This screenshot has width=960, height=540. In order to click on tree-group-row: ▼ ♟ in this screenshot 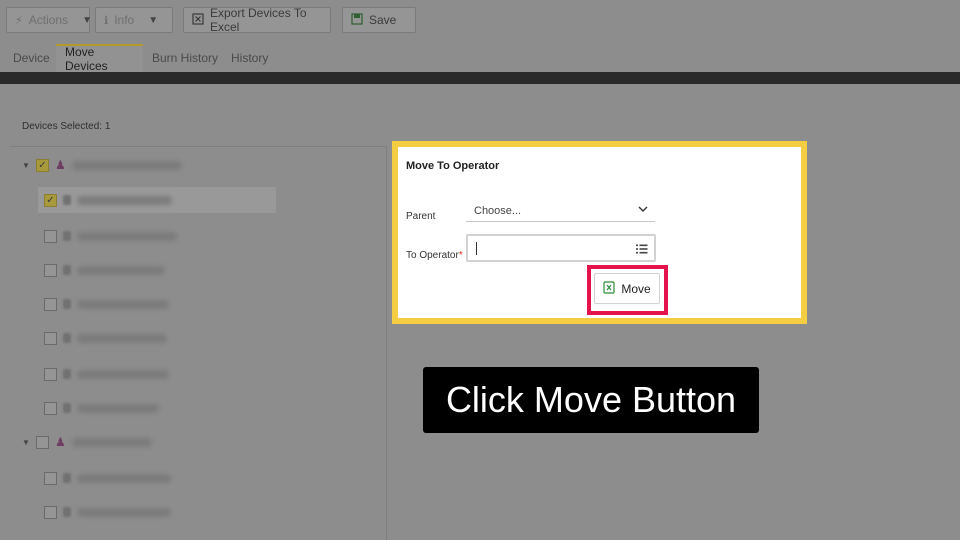, I will do `click(87, 442)`.